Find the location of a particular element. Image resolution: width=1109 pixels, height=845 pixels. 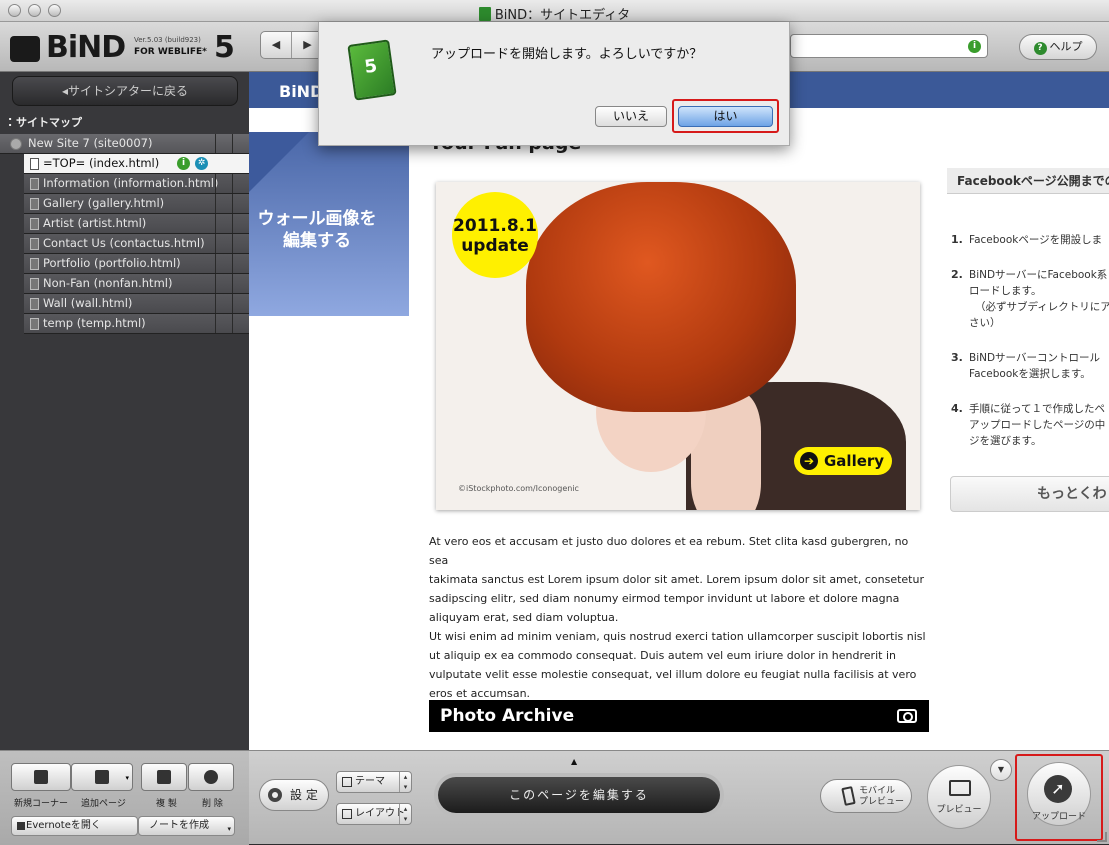

mobile-preview-button: モバイル プレビュー is located at coordinates (866, 796).